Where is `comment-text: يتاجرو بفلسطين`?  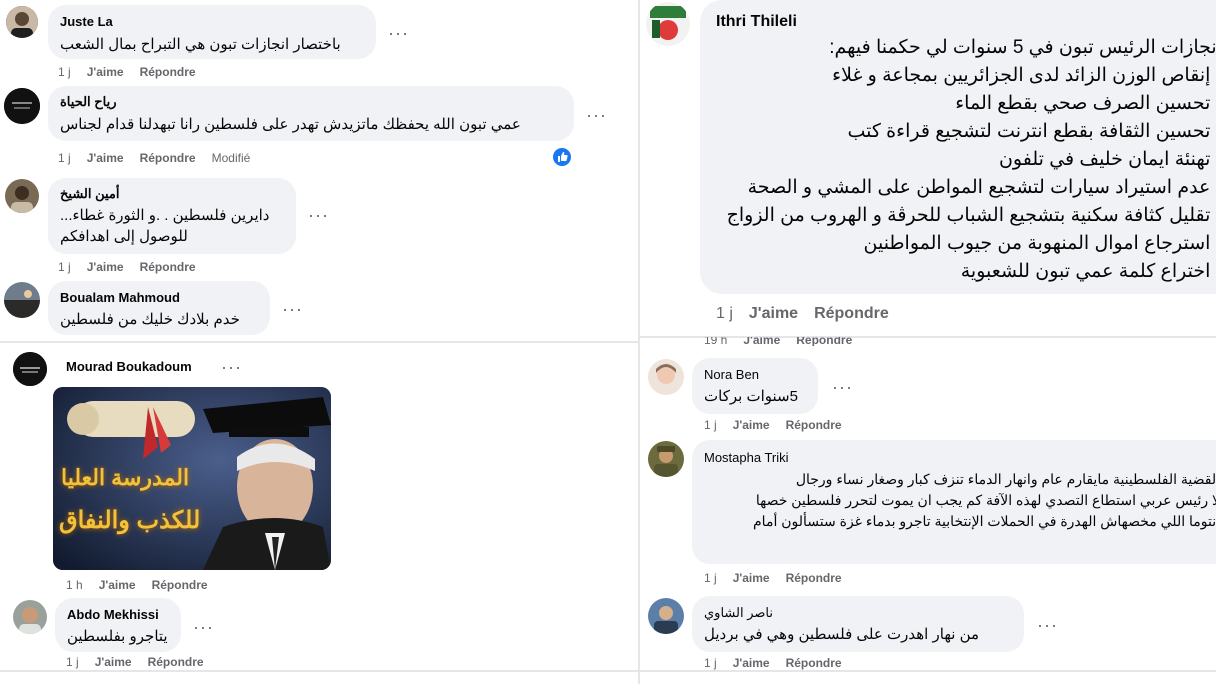
comment-text: يتاجرو بفلسطين is located at coordinates (117, 636).